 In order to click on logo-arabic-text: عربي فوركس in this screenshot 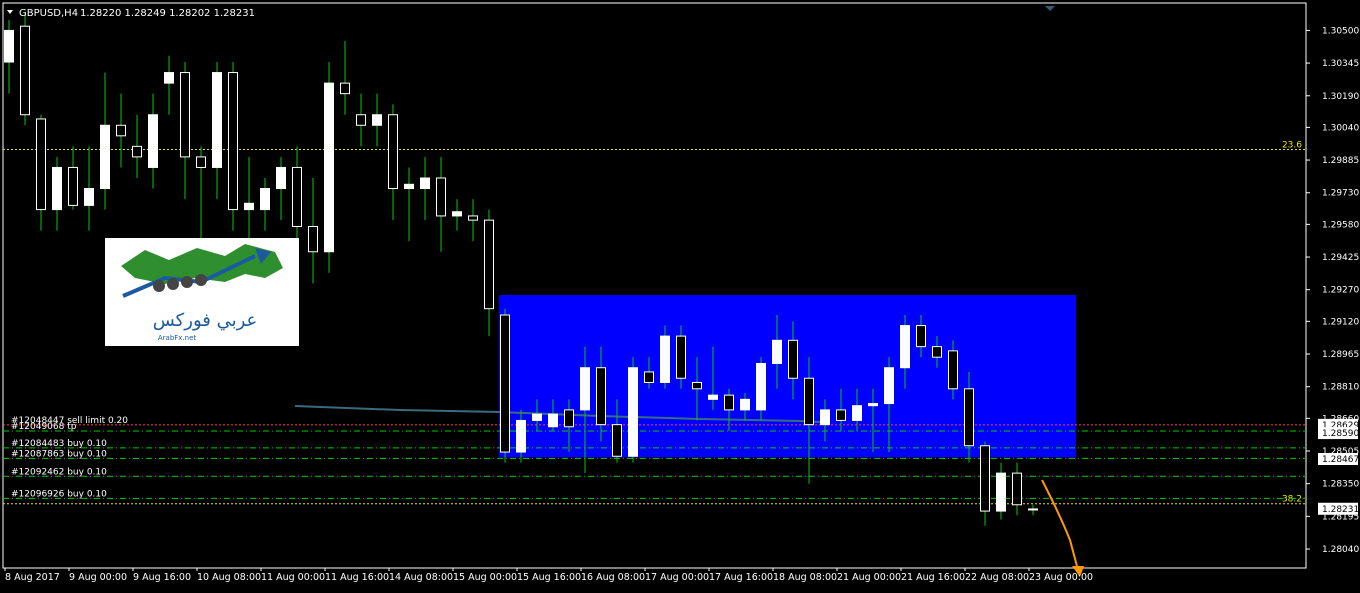, I will do `click(205, 320)`.